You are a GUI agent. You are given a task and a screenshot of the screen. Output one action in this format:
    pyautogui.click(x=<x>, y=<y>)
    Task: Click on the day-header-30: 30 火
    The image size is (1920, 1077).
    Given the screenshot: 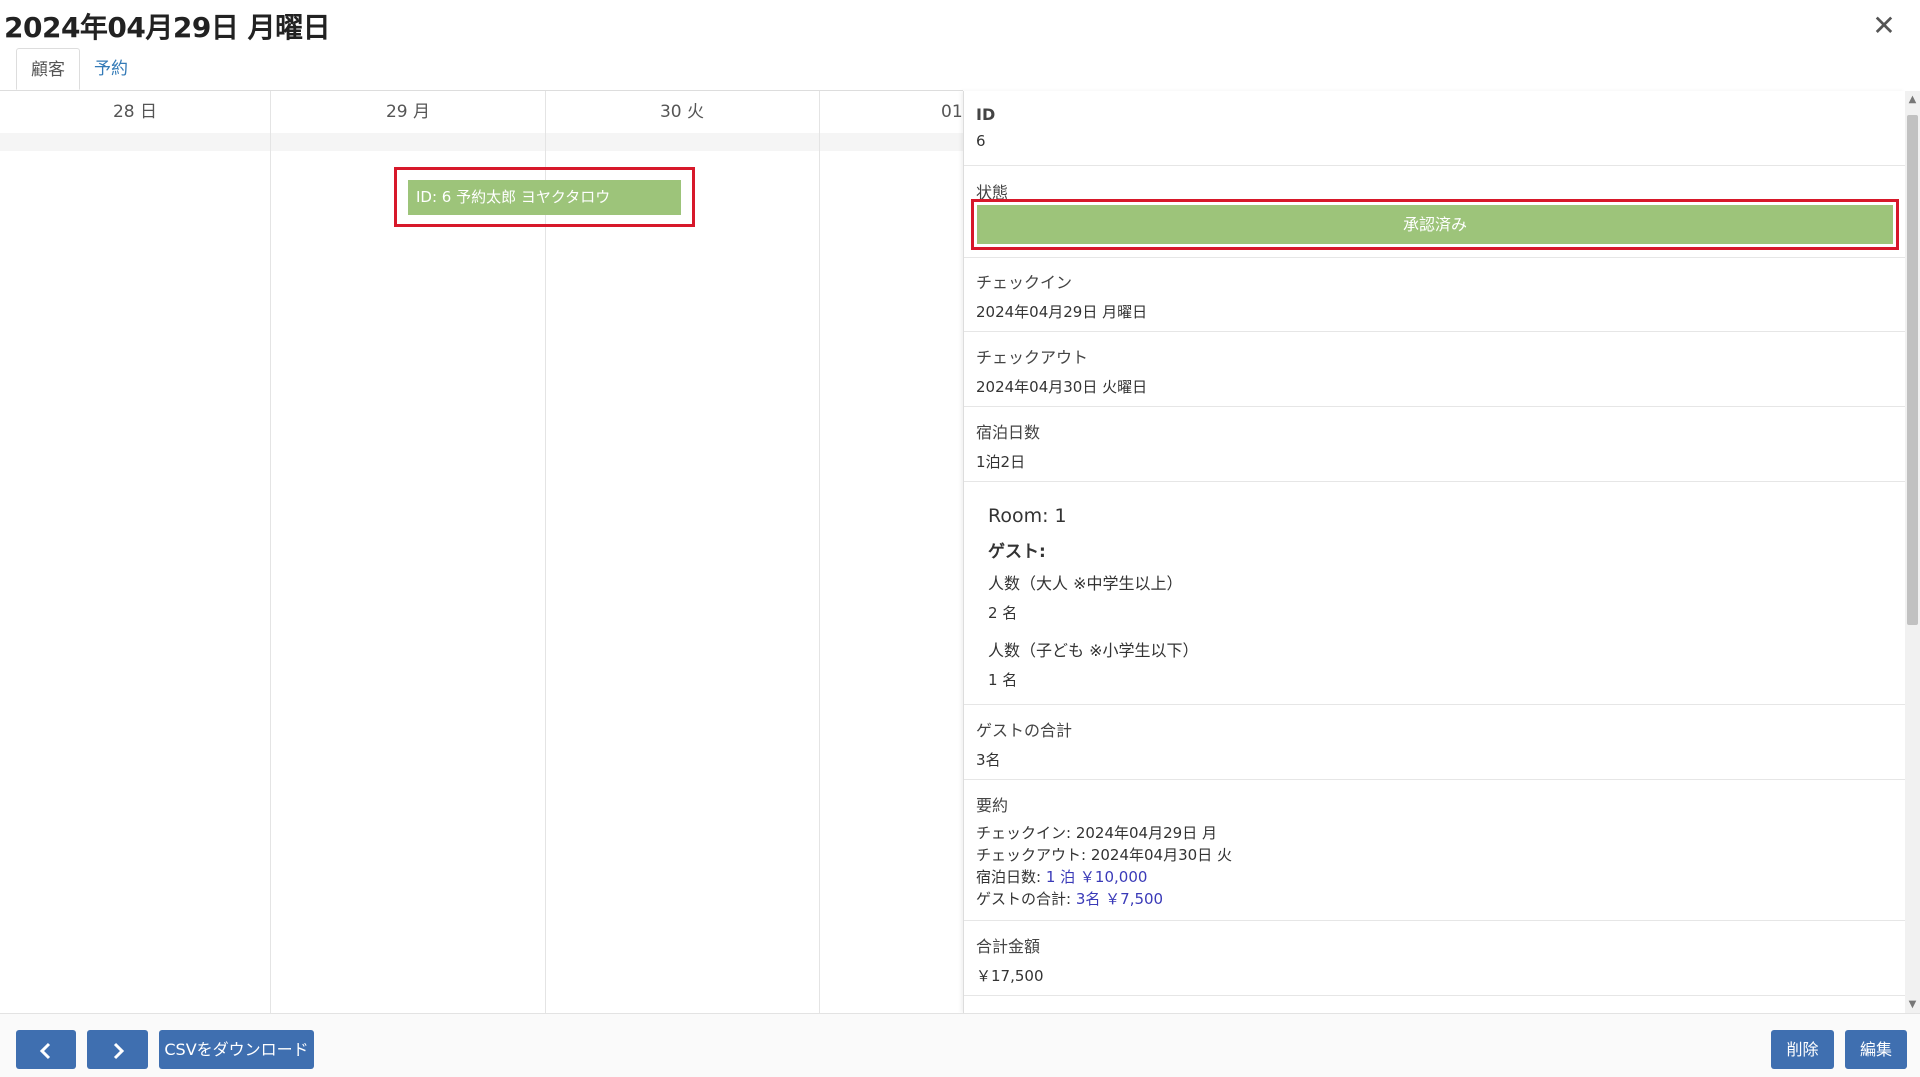 What is the action you would take?
    pyautogui.click(x=682, y=112)
    